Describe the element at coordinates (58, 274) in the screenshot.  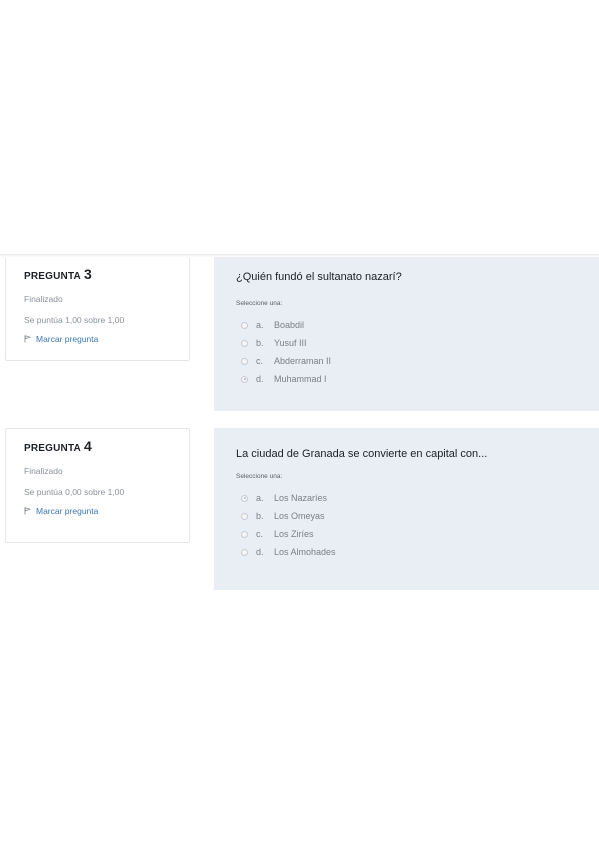
I see `question-heading: PREGUNTA 3` at that location.